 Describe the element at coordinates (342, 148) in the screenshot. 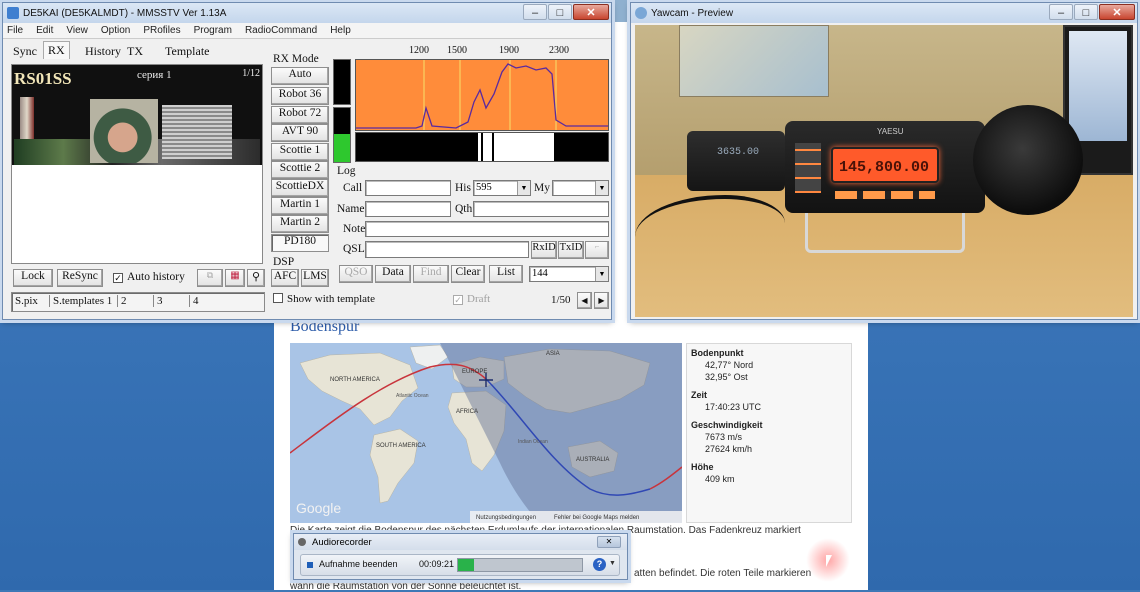

I see `level-meter-fill` at that location.